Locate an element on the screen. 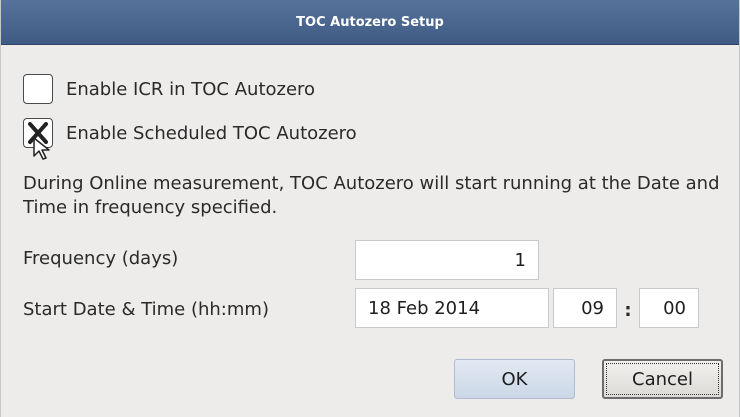  start-minute-input: 00 is located at coordinates (669, 308).